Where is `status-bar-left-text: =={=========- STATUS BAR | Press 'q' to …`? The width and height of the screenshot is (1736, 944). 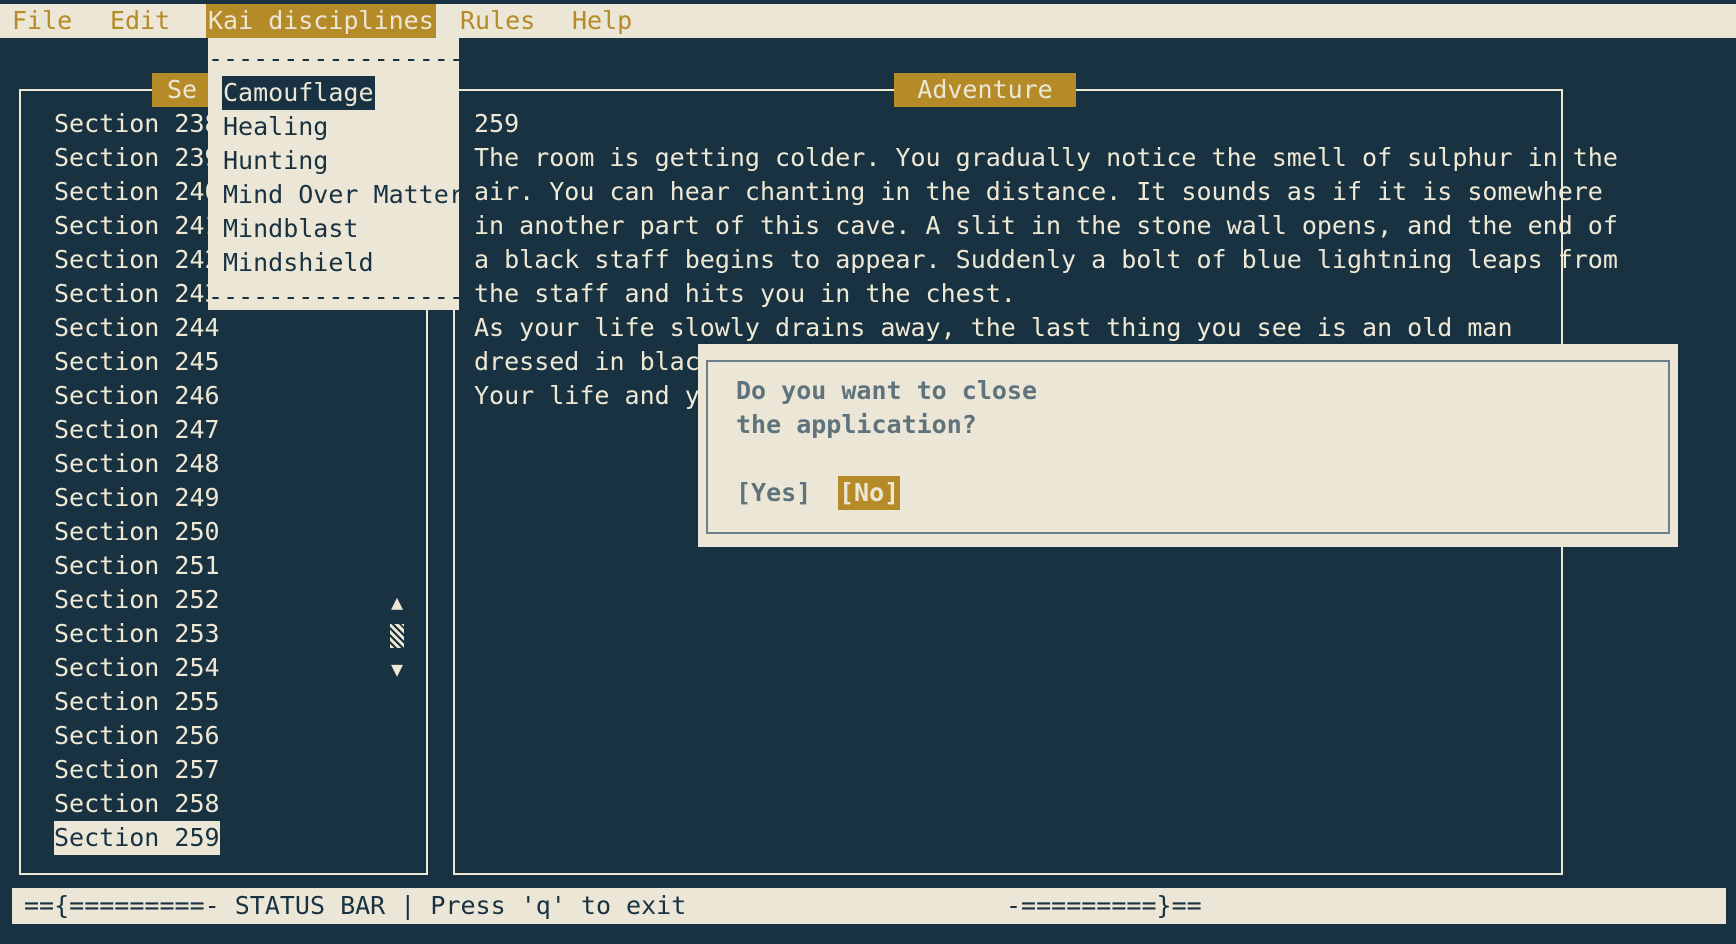 status-bar-left-text: =={=========- STATUS BAR | Press 'q' to … is located at coordinates (355, 905).